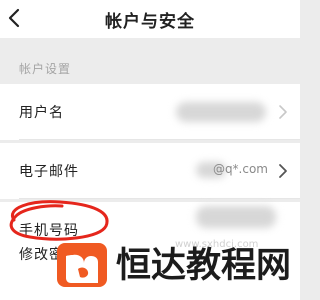 The image size is (320, 300). What do you see at coordinates (150, 22) in the screenshot?
I see `page-title: 帐户与安全` at bounding box center [150, 22].